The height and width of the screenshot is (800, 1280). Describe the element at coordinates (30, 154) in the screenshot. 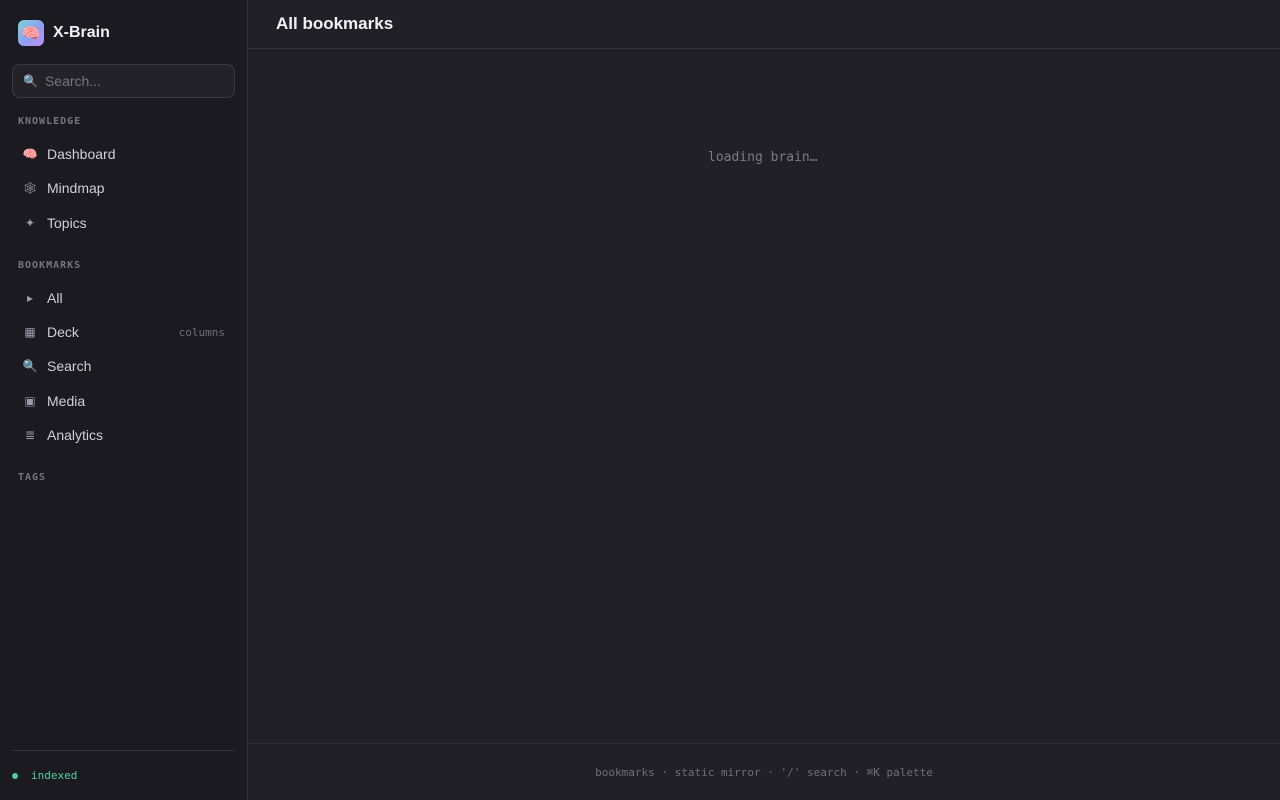

I see `brain-icon: 🧠` at that location.